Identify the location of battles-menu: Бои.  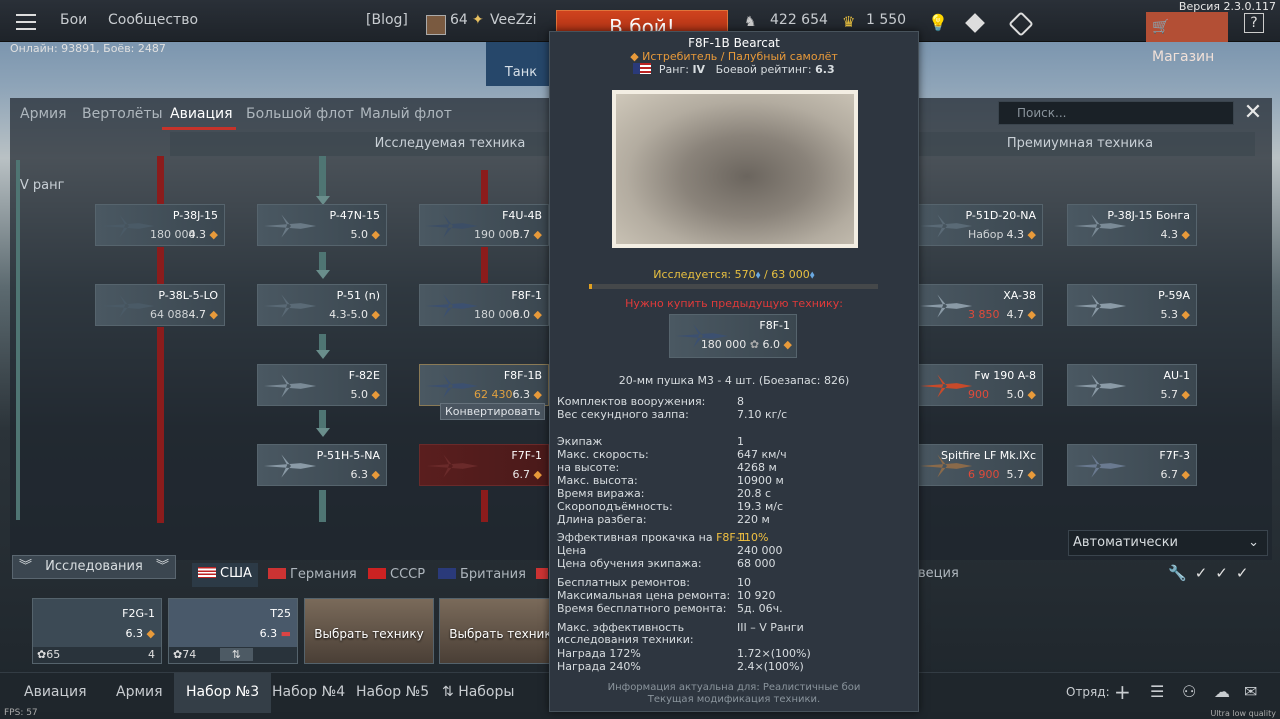
(73, 20).